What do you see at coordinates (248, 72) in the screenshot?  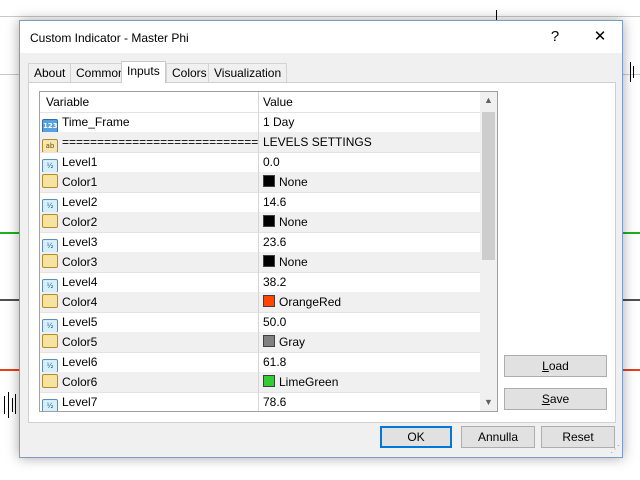 I see `tab-visualization: Visualization` at bounding box center [248, 72].